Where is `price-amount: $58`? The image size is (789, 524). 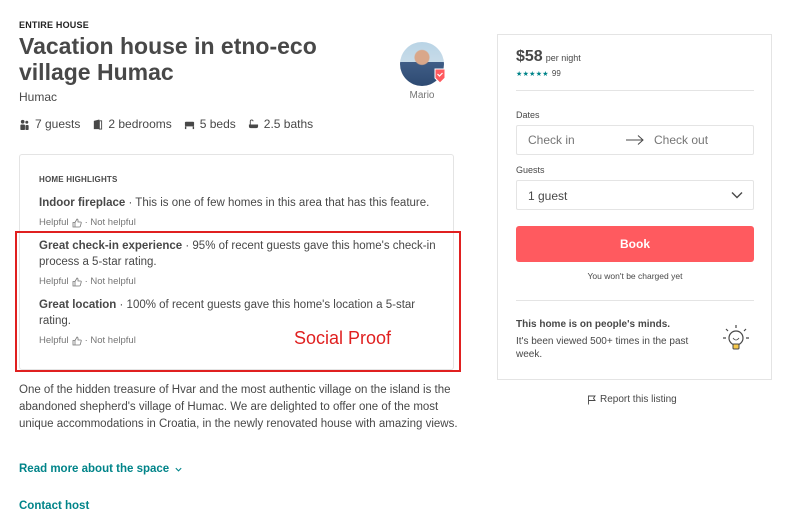 price-amount: $58 is located at coordinates (529, 56).